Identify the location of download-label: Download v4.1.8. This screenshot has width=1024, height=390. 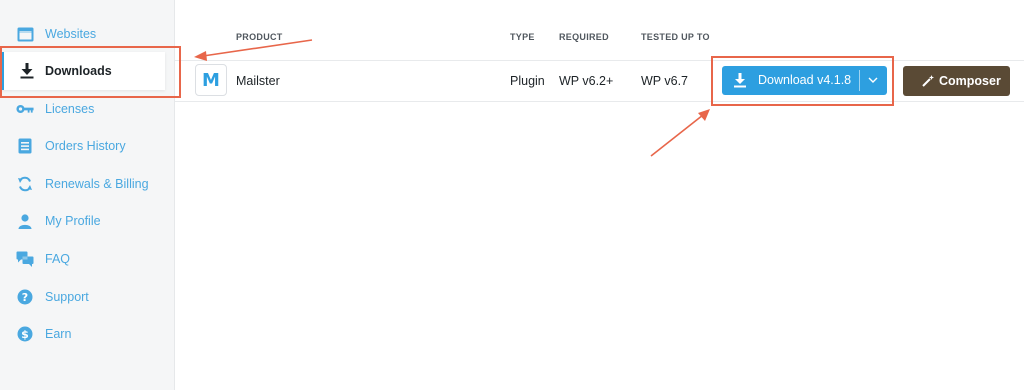
(805, 80).